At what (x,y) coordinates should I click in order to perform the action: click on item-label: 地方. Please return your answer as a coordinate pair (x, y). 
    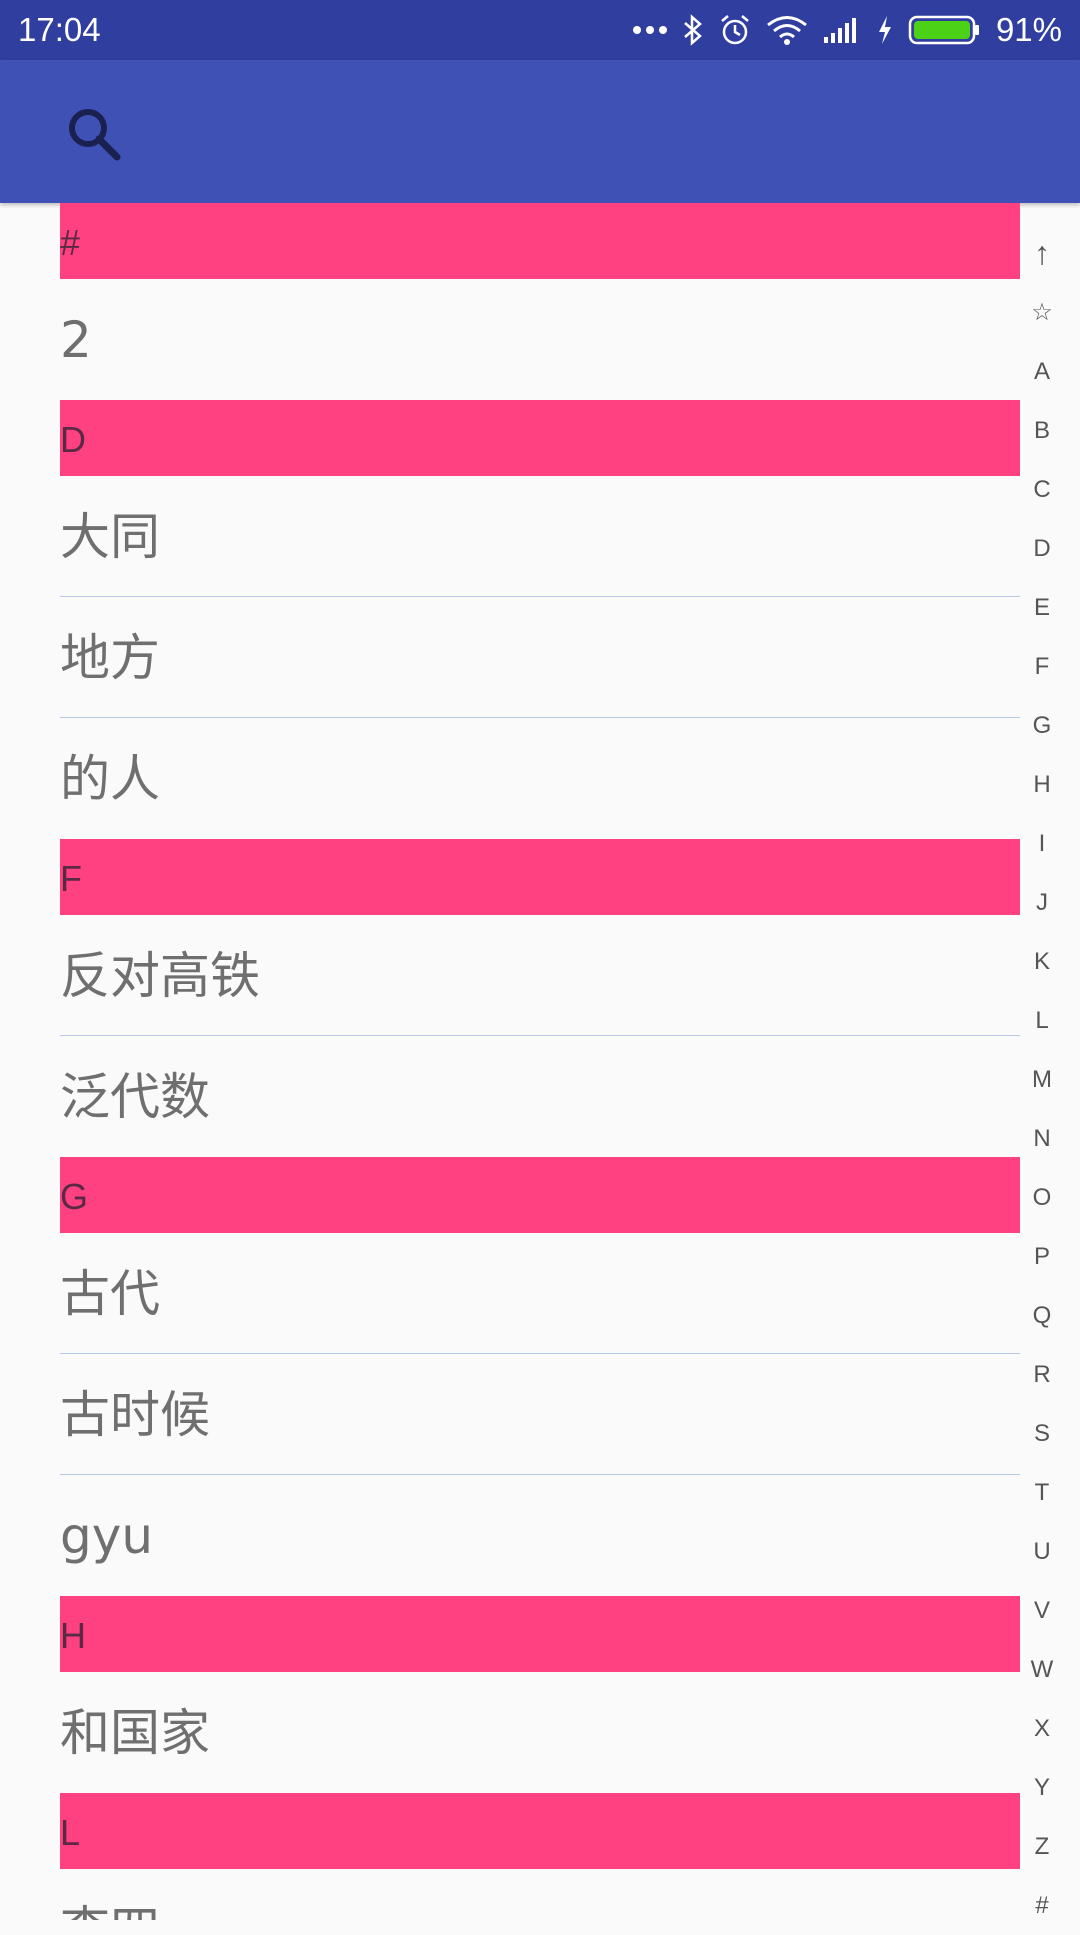
    Looking at the image, I should click on (110, 658).